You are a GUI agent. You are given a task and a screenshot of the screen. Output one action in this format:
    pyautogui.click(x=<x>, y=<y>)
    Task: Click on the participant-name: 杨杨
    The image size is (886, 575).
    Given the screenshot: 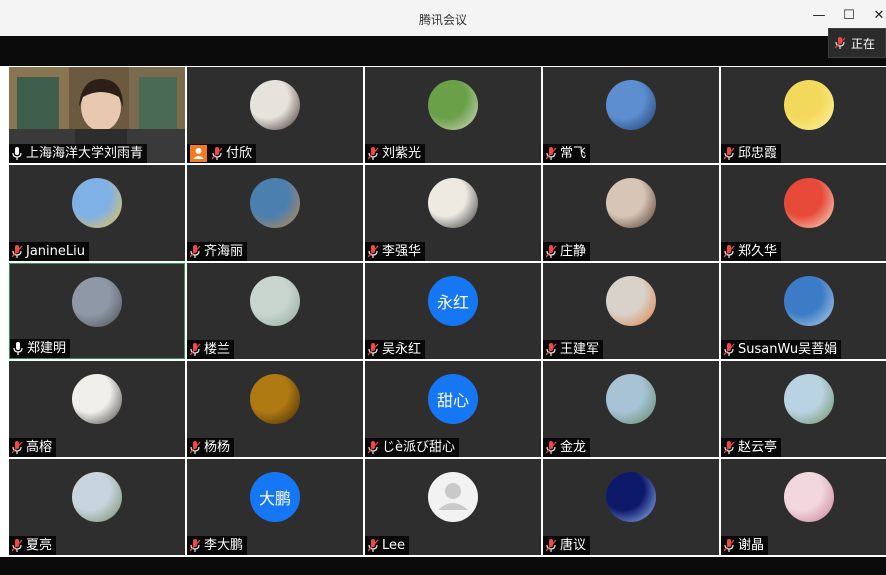 What is the action you would take?
    pyautogui.click(x=217, y=447)
    